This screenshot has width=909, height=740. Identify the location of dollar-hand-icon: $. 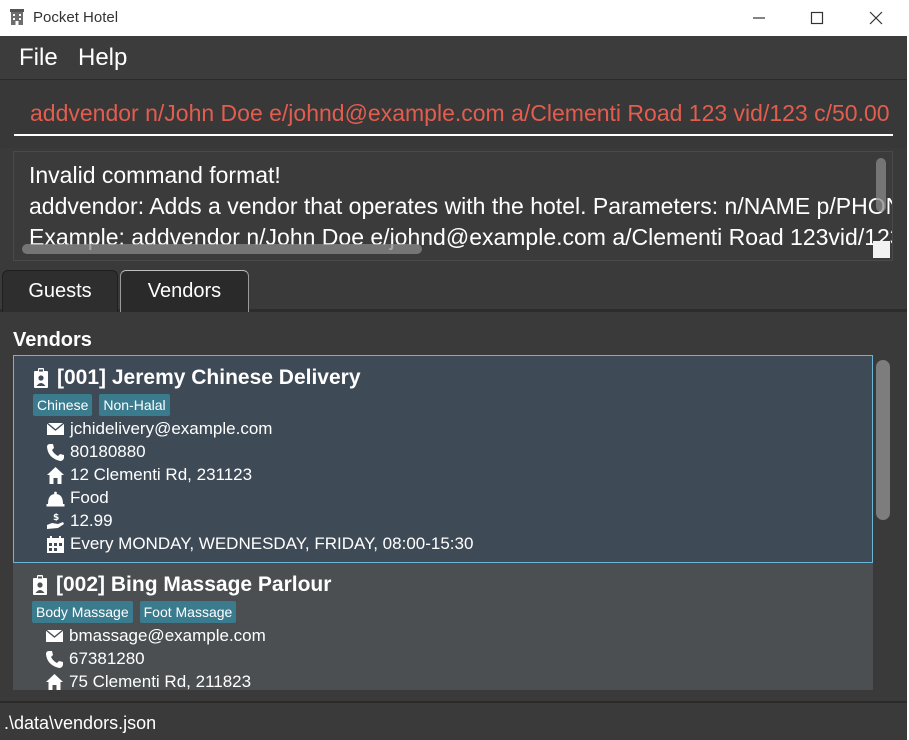
(55, 521).